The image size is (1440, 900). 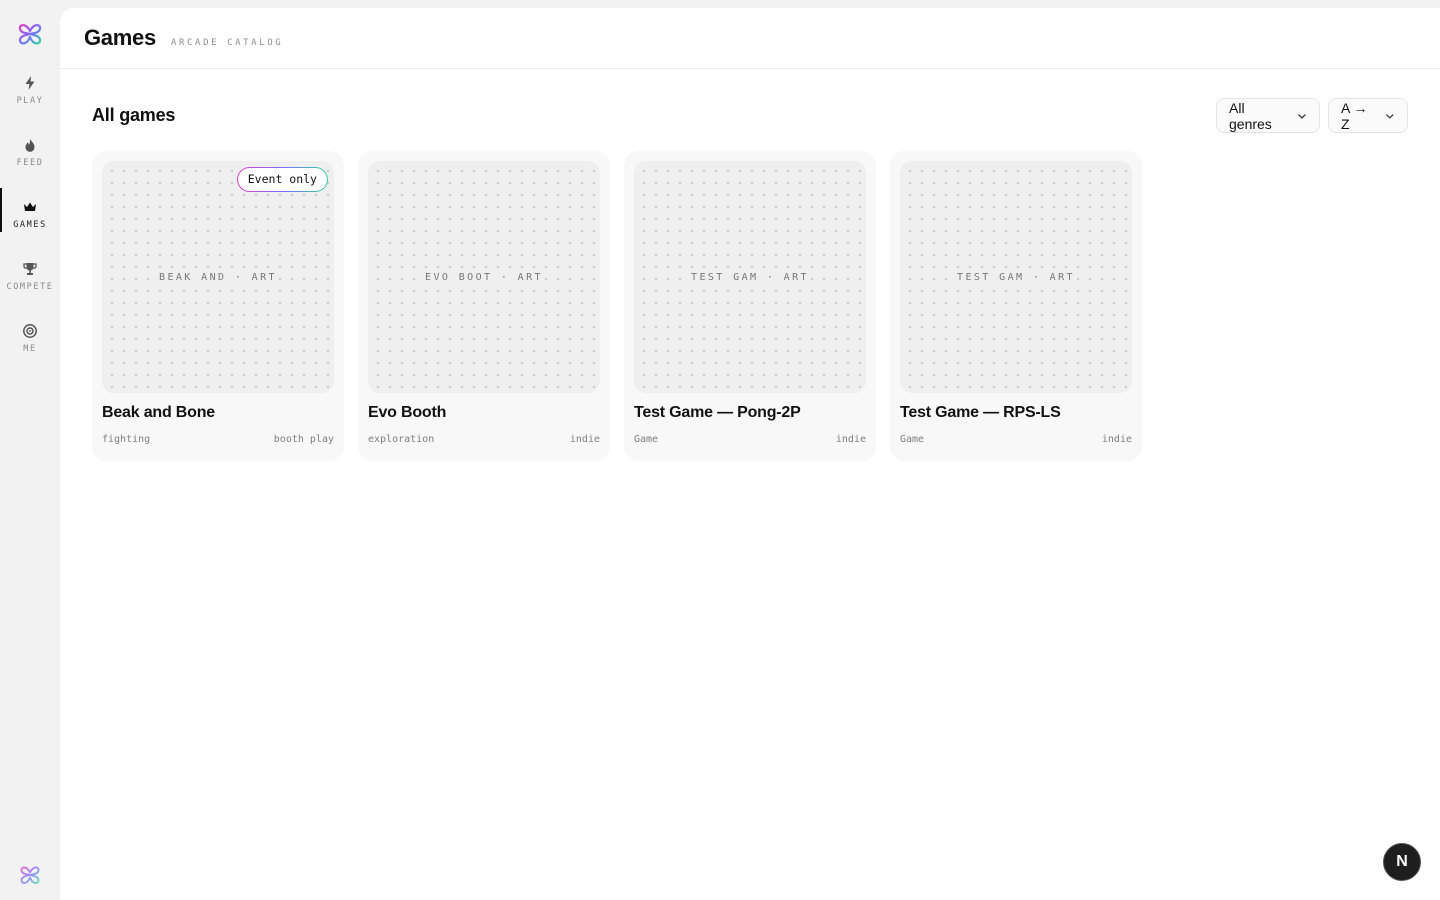 What do you see at coordinates (30, 343) in the screenshot?
I see `sidebar-item-me: ME` at bounding box center [30, 343].